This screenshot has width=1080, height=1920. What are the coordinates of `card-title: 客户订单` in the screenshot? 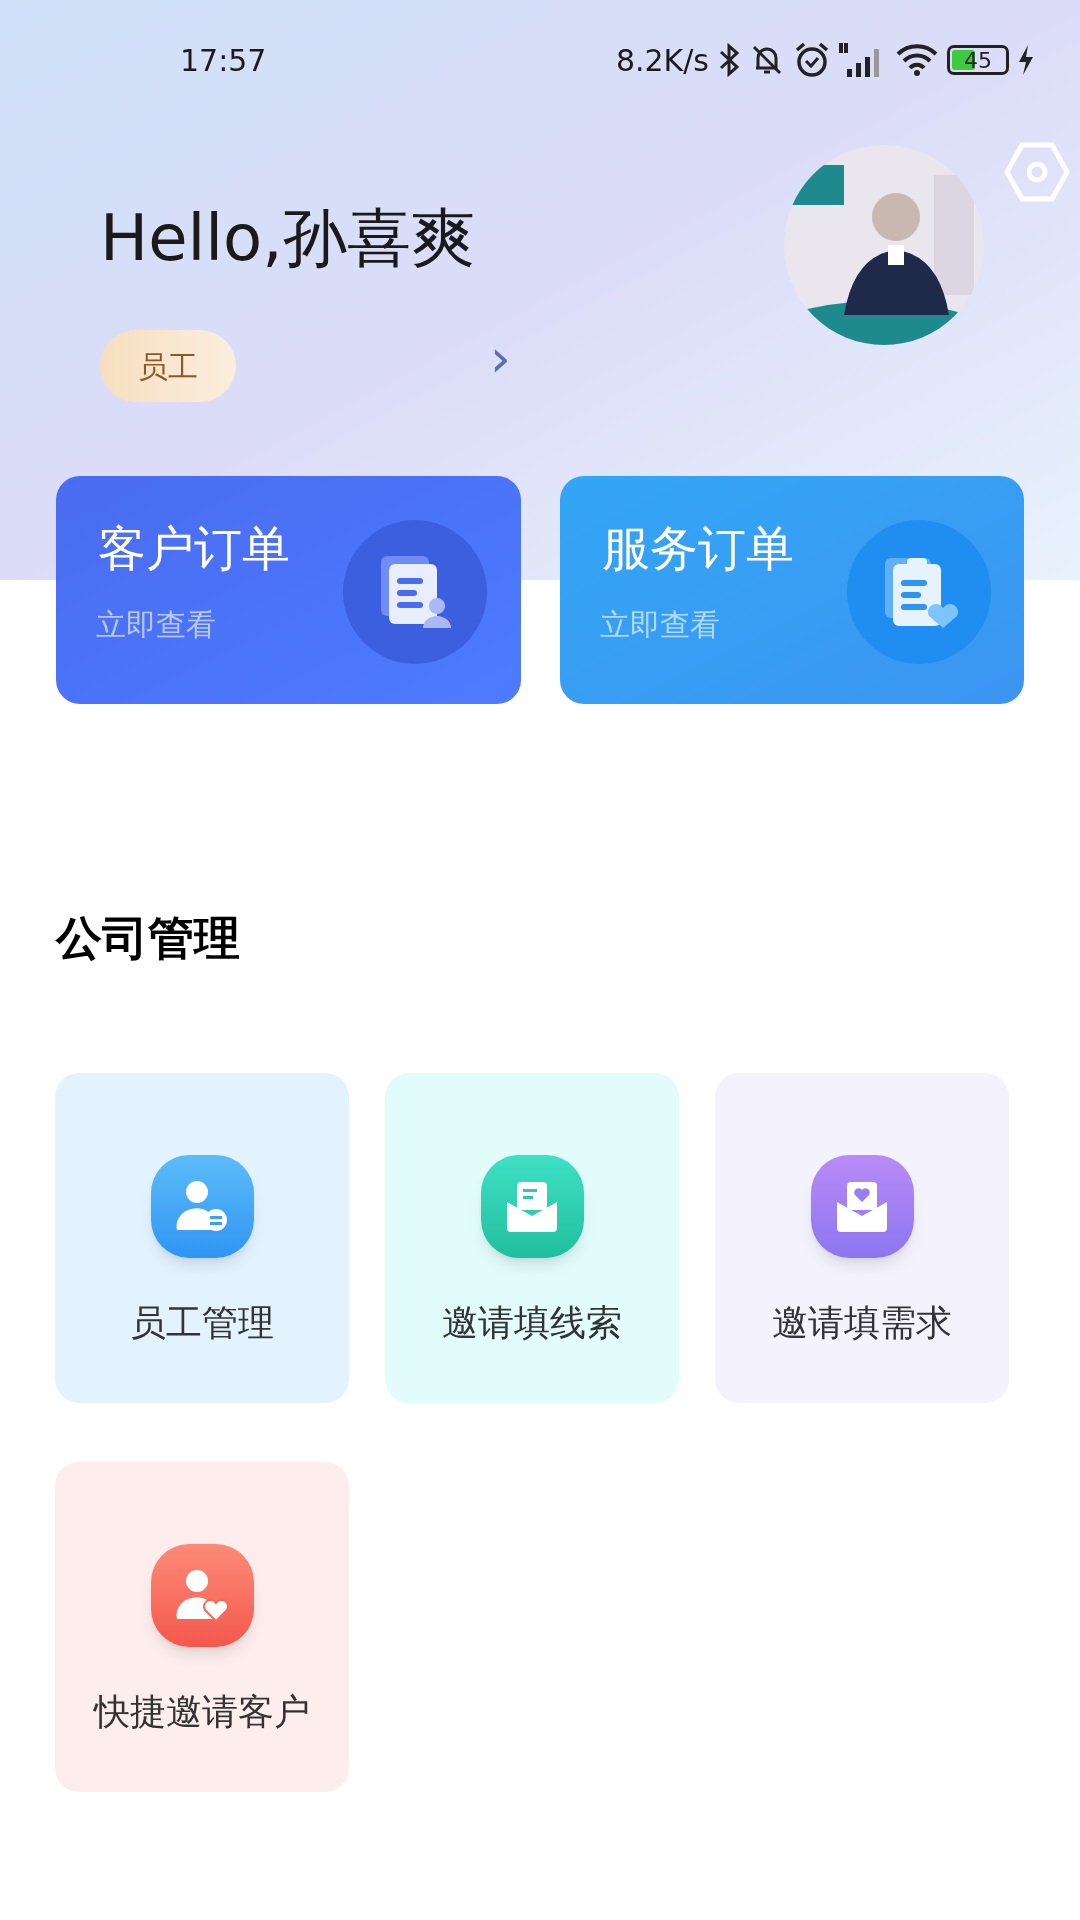 It's located at (194, 548).